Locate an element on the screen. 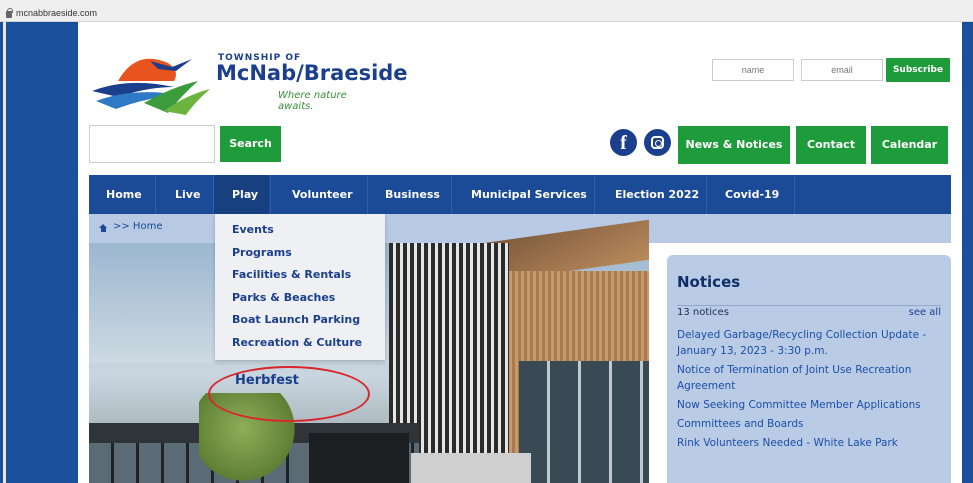 The height and width of the screenshot is (483, 973). menu-item-boat-launch-parking: Boat Launch Parking is located at coordinates (308, 323).